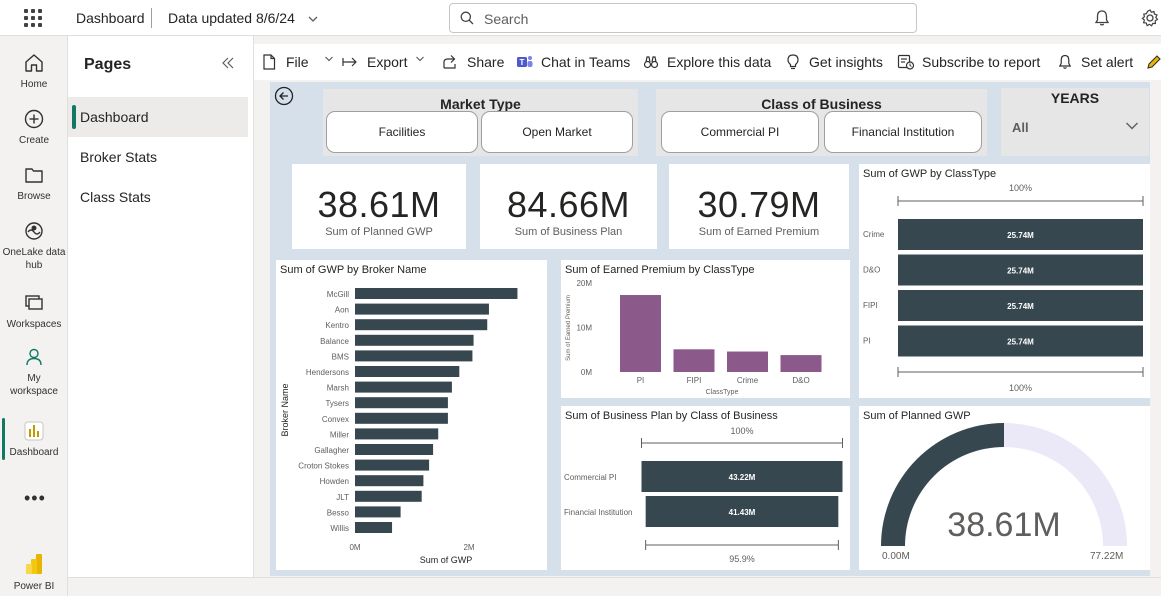 This screenshot has height=596, width=1161. I want to click on pages-title: Pages, so click(108, 64).